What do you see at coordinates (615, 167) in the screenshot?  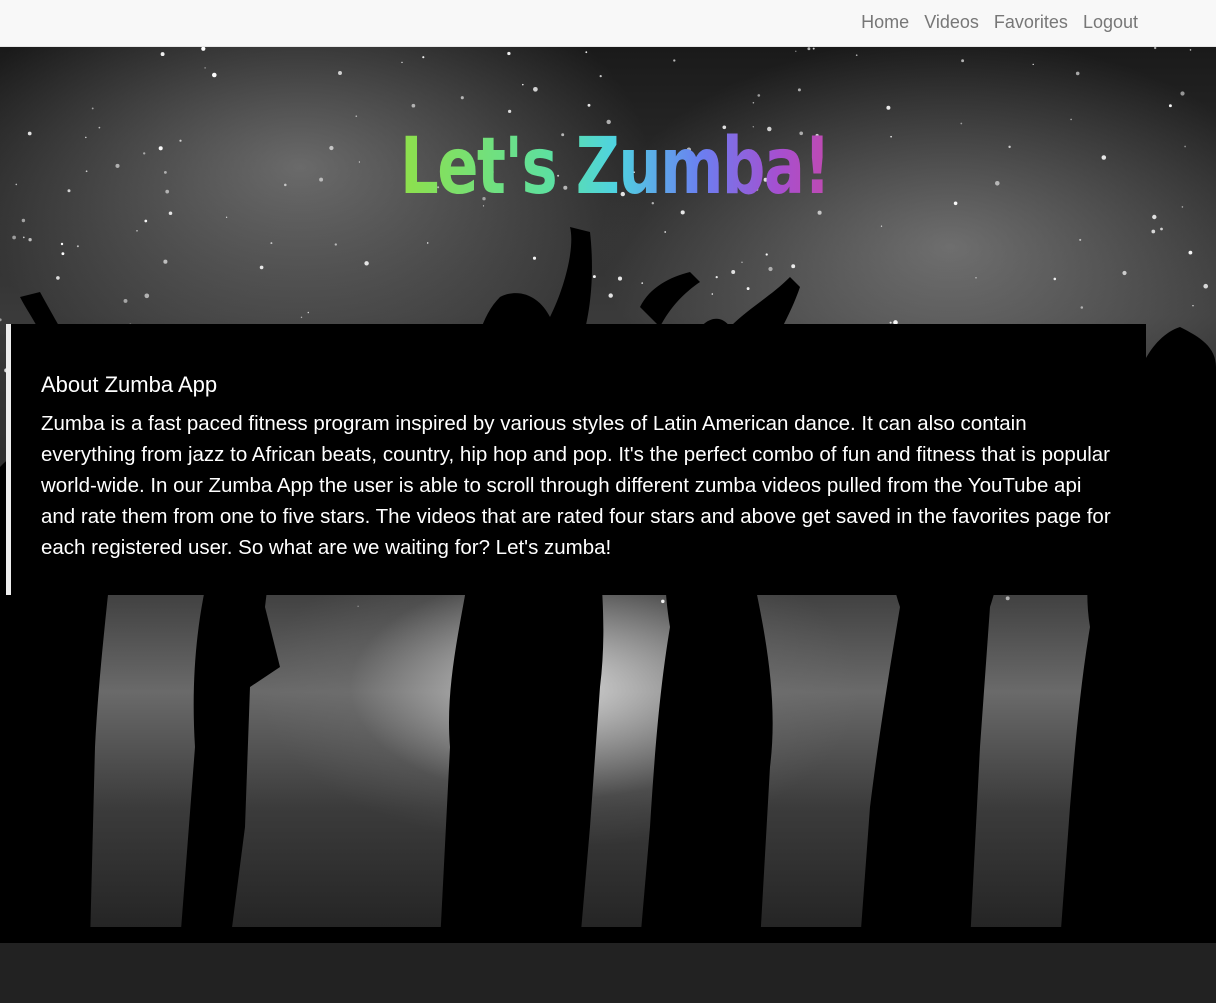 I see `hero-title-logo: Let's Zumba!` at bounding box center [615, 167].